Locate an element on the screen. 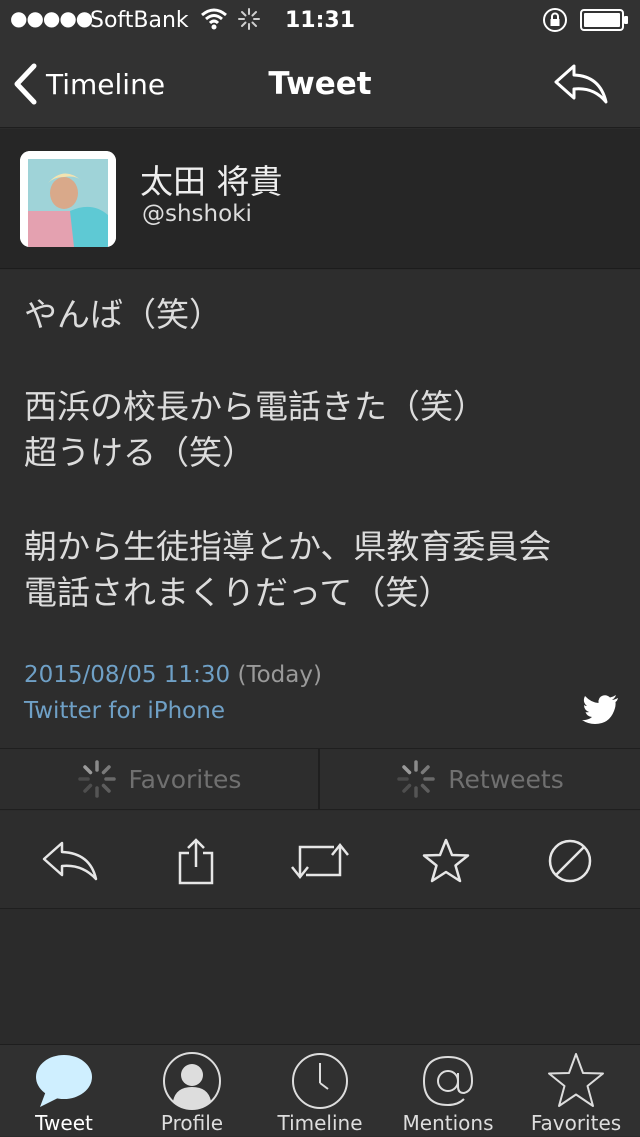 The height and width of the screenshot is (1137, 640). page-title: Tweet is located at coordinates (320, 84).